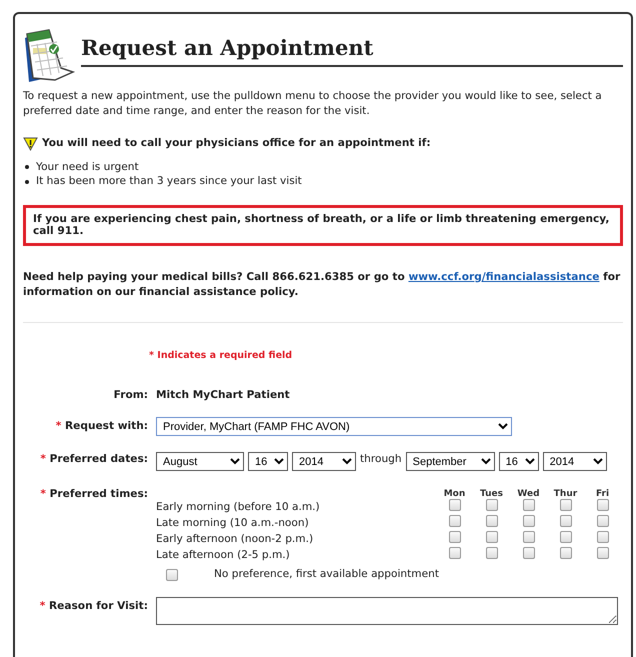  What do you see at coordinates (236, 143) in the screenshot?
I see `warning-heading: You will need to call your physicians office for an appointment if:` at bounding box center [236, 143].